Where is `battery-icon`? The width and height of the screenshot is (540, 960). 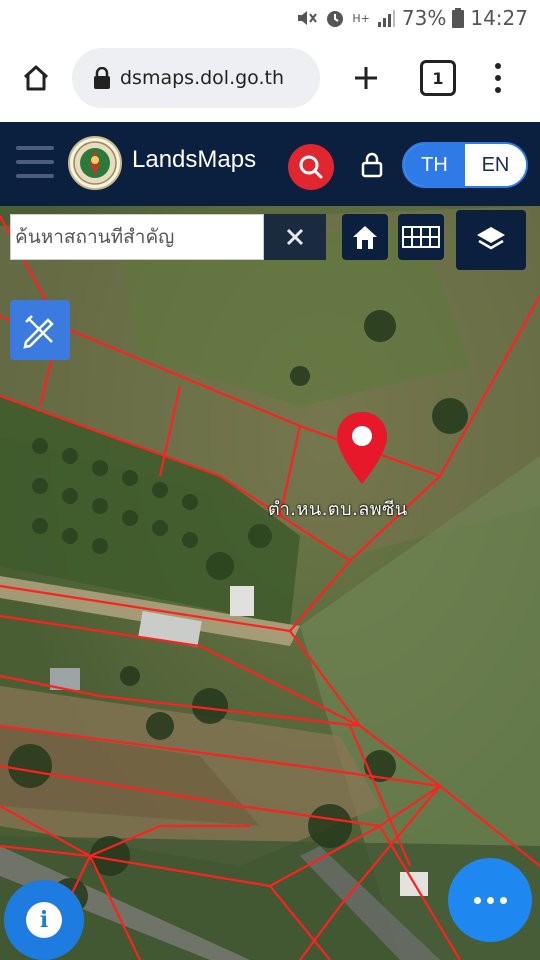 battery-icon is located at coordinates (458, 18).